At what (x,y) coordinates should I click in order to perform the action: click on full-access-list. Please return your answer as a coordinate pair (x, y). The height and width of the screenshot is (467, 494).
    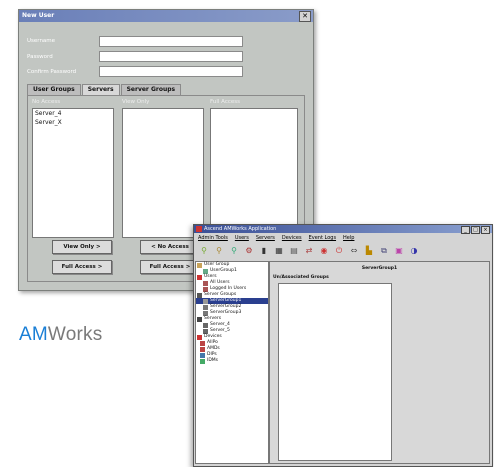
    Looking at the image, I should click on (254, 173).